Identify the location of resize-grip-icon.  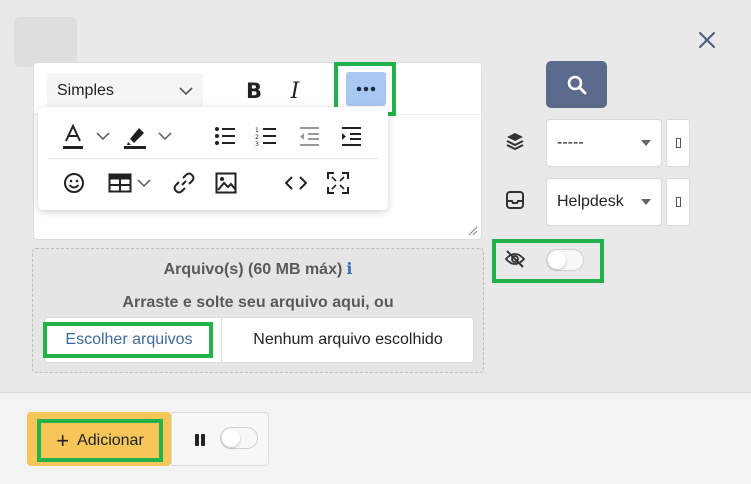
(473, 231).